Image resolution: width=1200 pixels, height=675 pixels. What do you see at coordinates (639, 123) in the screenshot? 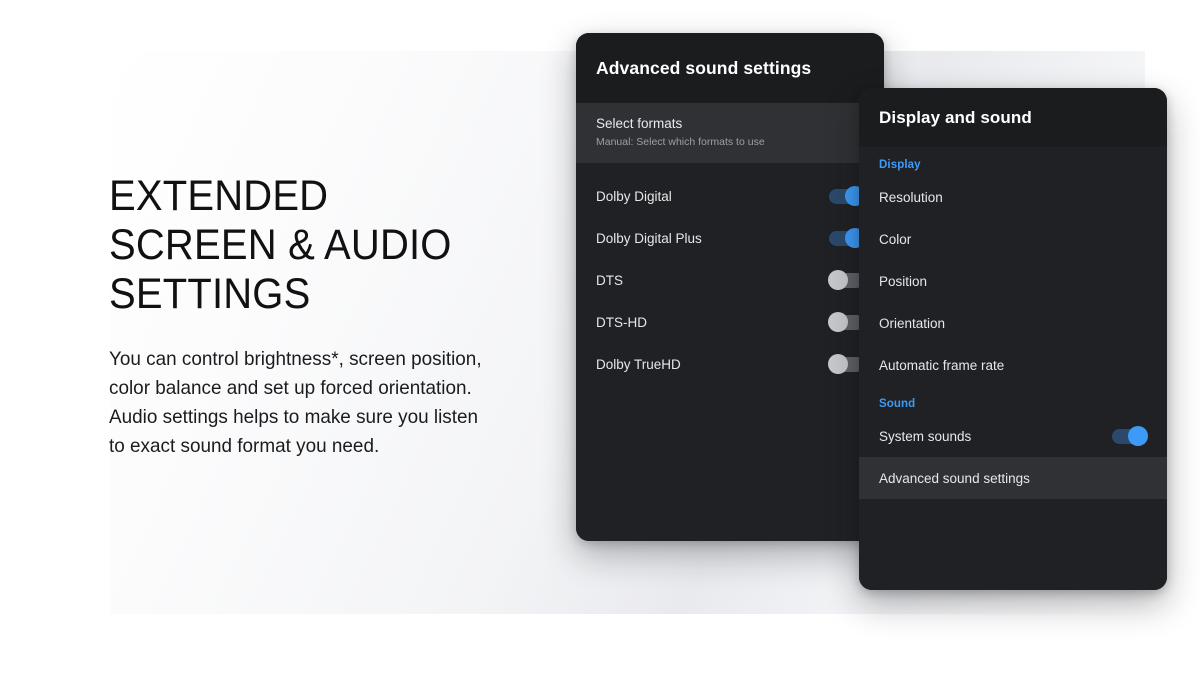
I see `select-formats-title: Select formats` at bounding box center [639, 123].